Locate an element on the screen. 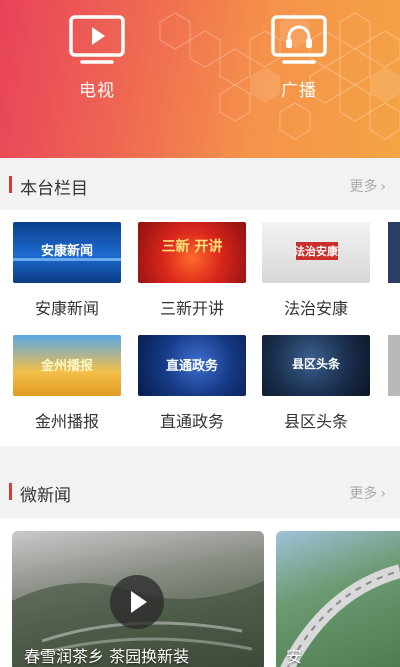 This screenshot has width=400, height=667. channel-tile: 金州播报 金州播报 is located at coordinates (67, 383).